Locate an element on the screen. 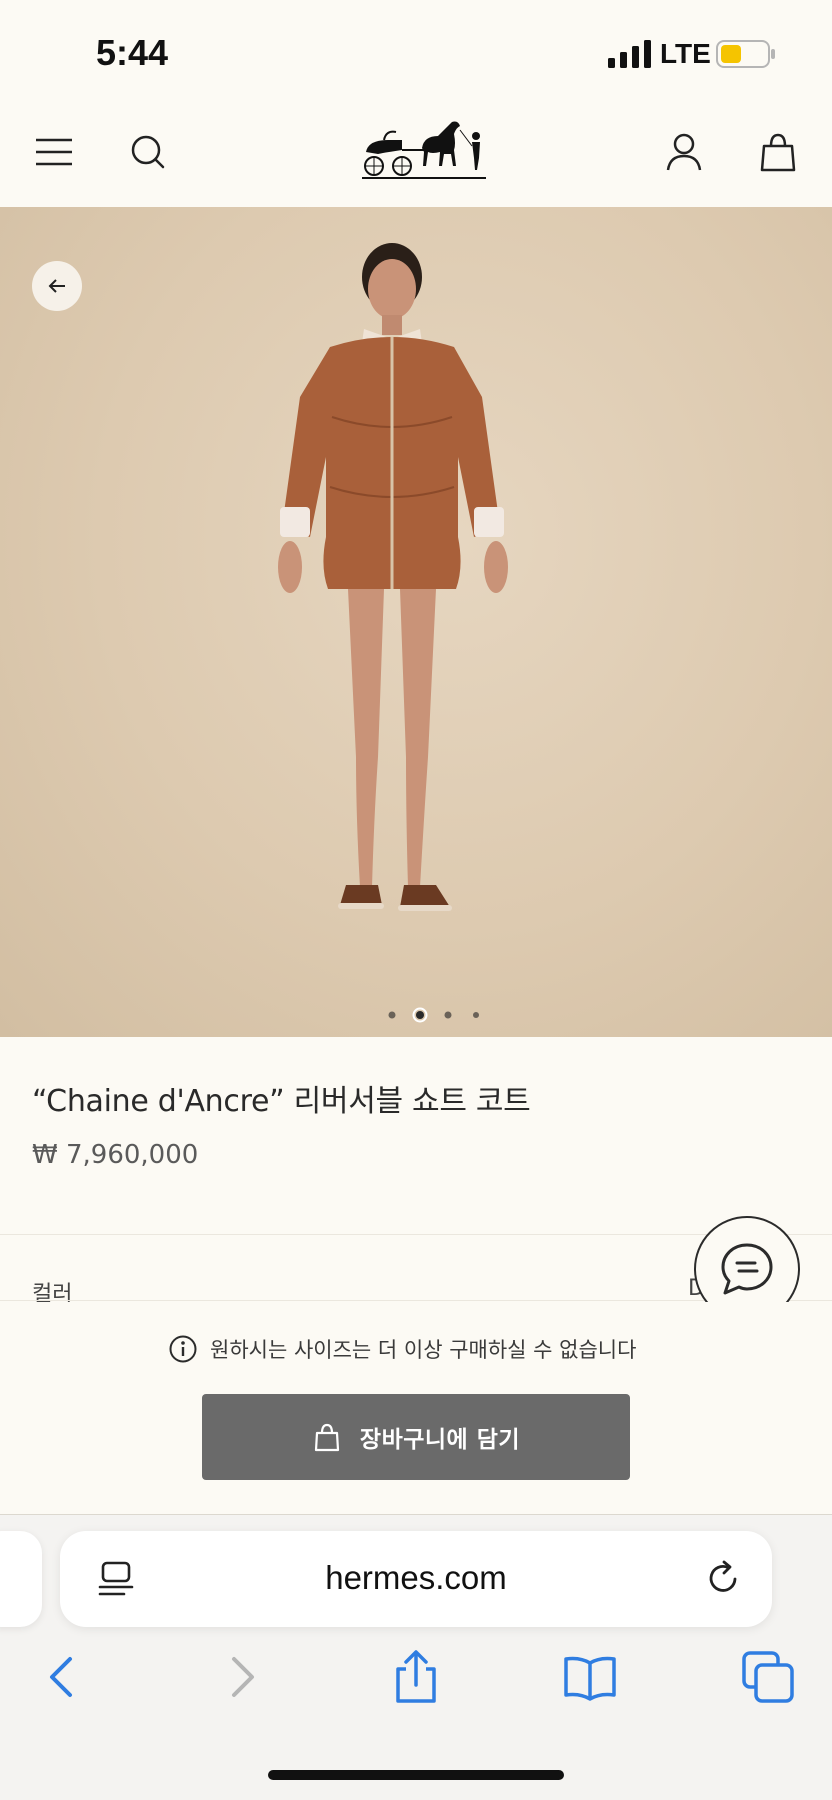 Image resolution: width=832 pixels, height=1800 pixels. bookmarks-icon is located at coordinates (590, 1677).